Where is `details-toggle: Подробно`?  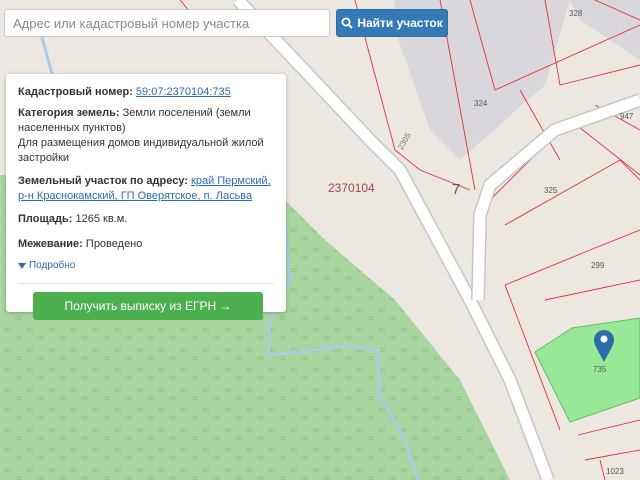 details-toggle: Подробно is located at coordinates (146, 265).